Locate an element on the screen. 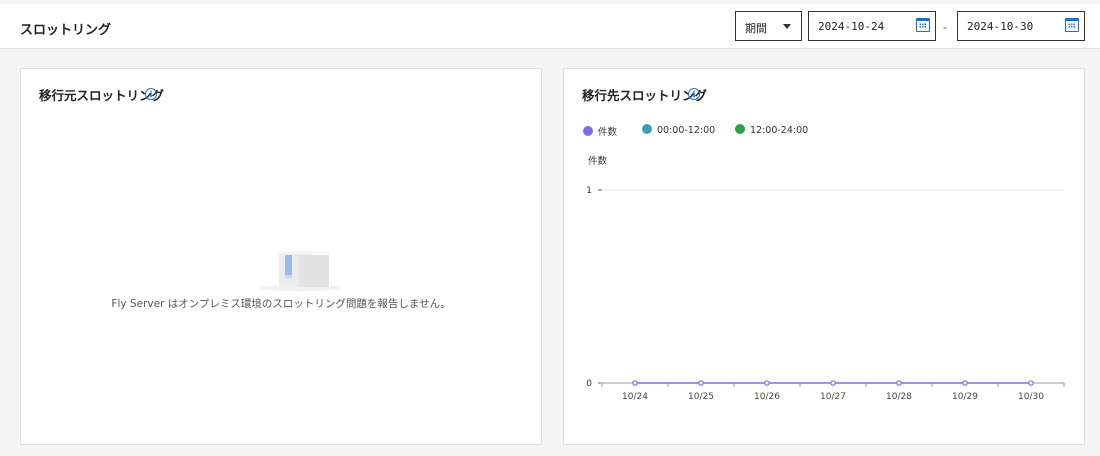 This screenshot has height=456, width=1100. y-axis-label: 件数 is located at coordinates (598, 161).